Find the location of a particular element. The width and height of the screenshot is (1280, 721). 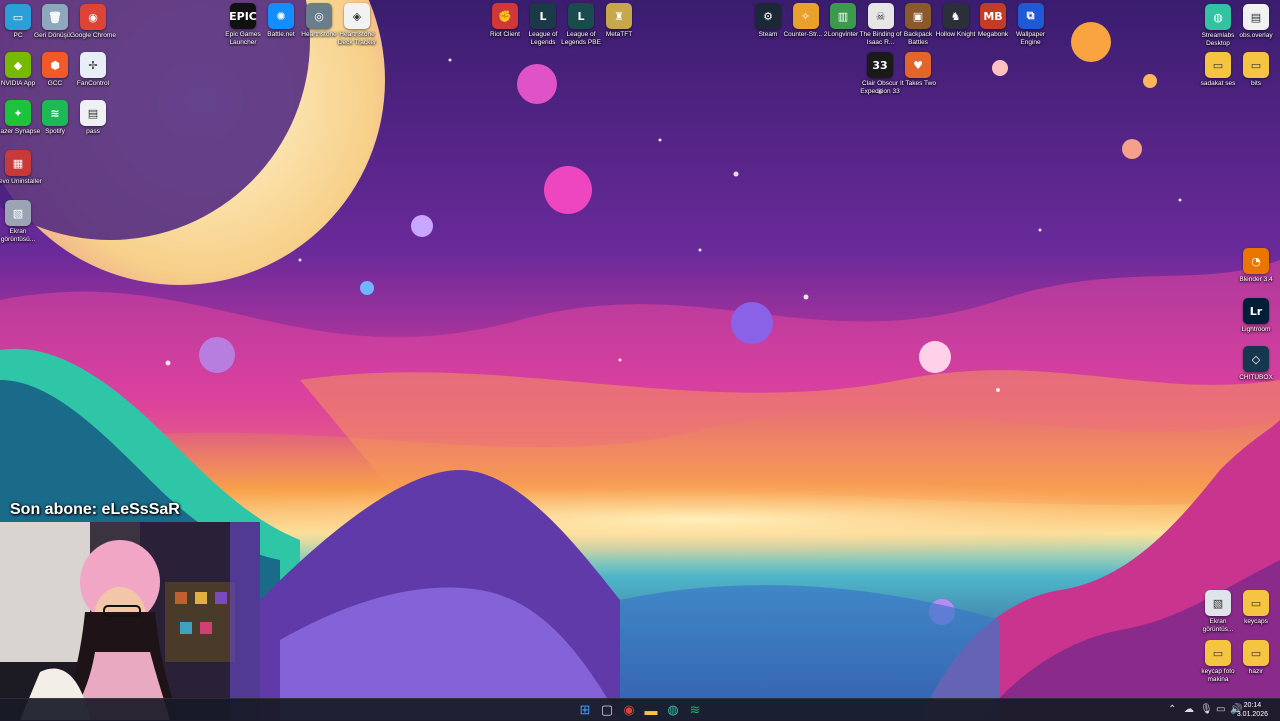

gcc-icon: ⬢ is located at coordinates (55, 65).